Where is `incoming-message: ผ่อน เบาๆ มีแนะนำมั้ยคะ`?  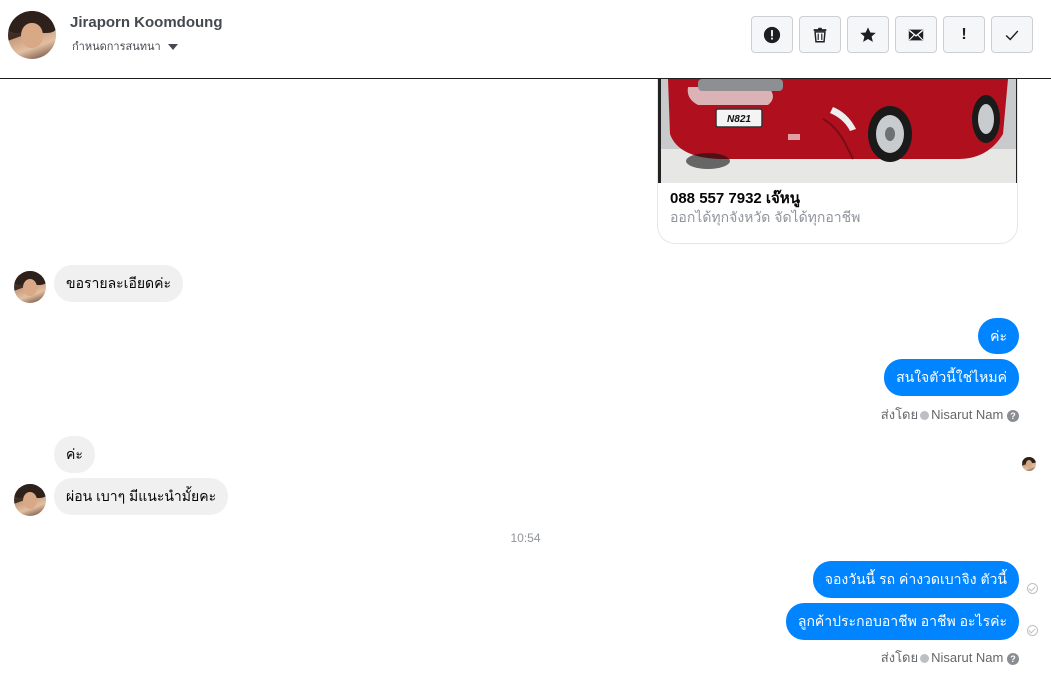 incoming-message: ผ่อน เบาๆ มีแนะนำมั้ยคะ is located at coordinates (141, 496).